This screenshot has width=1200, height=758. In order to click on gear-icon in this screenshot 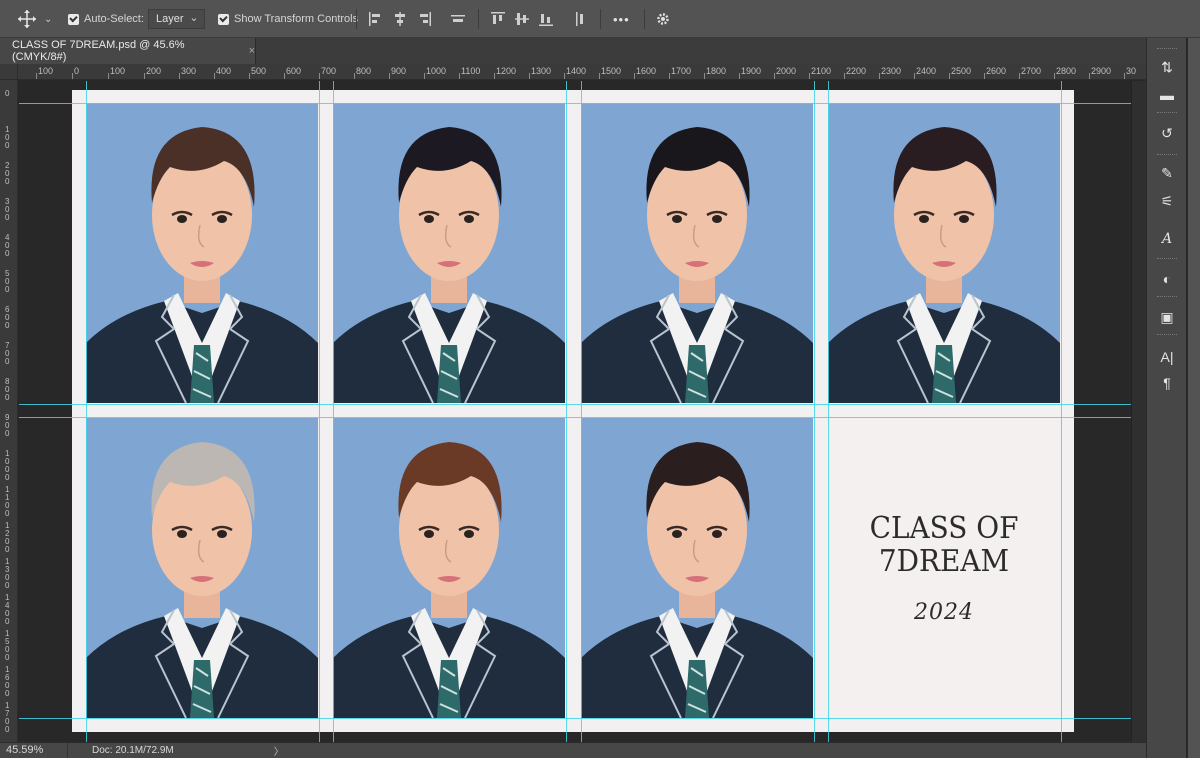, I will do `click(663, 19)`.